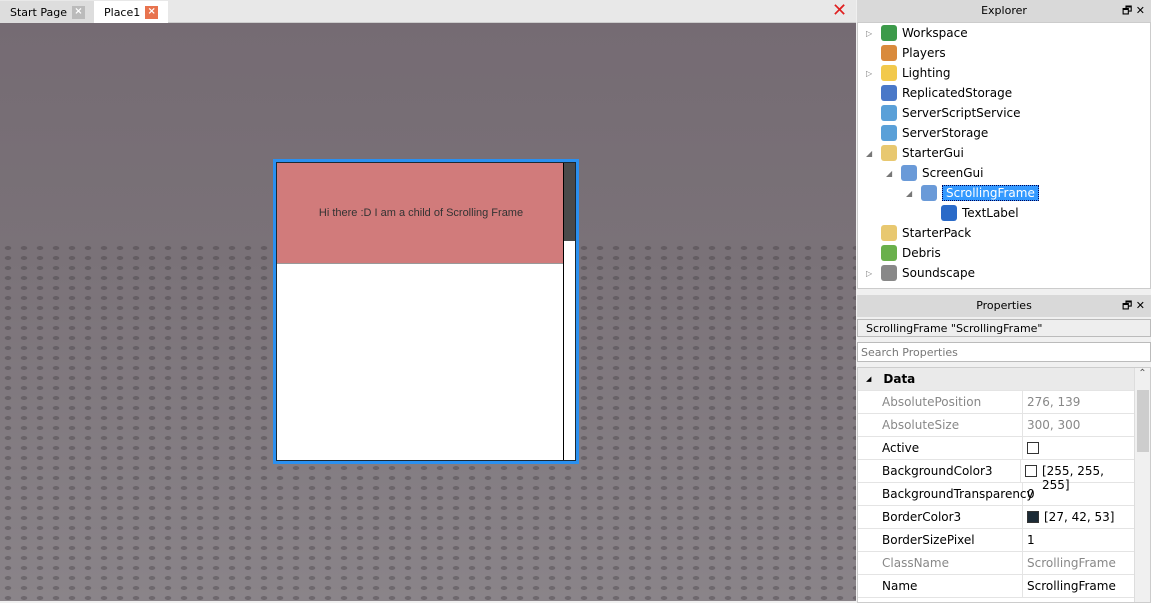 This screenshot has height=603, width=1151. Describe the element at coordinates (937, 233) in the screenshot. I see `tree-item-label: StarterPack` at that location.